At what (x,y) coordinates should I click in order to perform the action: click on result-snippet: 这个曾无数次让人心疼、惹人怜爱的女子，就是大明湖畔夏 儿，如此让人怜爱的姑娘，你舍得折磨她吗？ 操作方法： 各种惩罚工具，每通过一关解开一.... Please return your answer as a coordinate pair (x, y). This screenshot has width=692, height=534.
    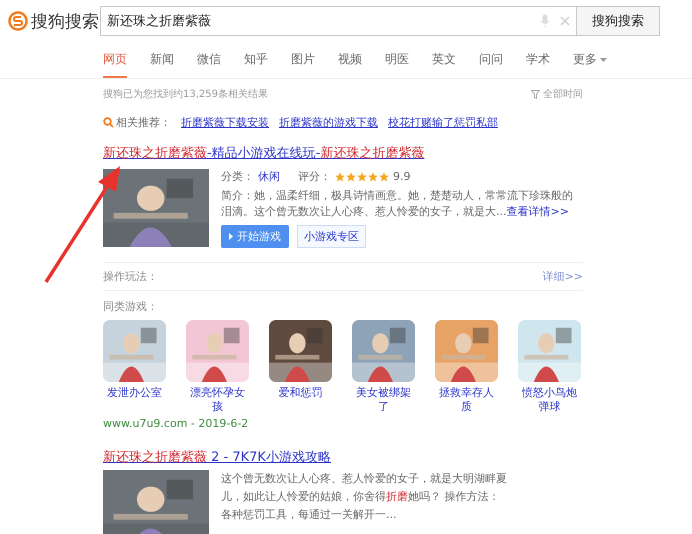
    Looking at the image, I should click on (364, 497).